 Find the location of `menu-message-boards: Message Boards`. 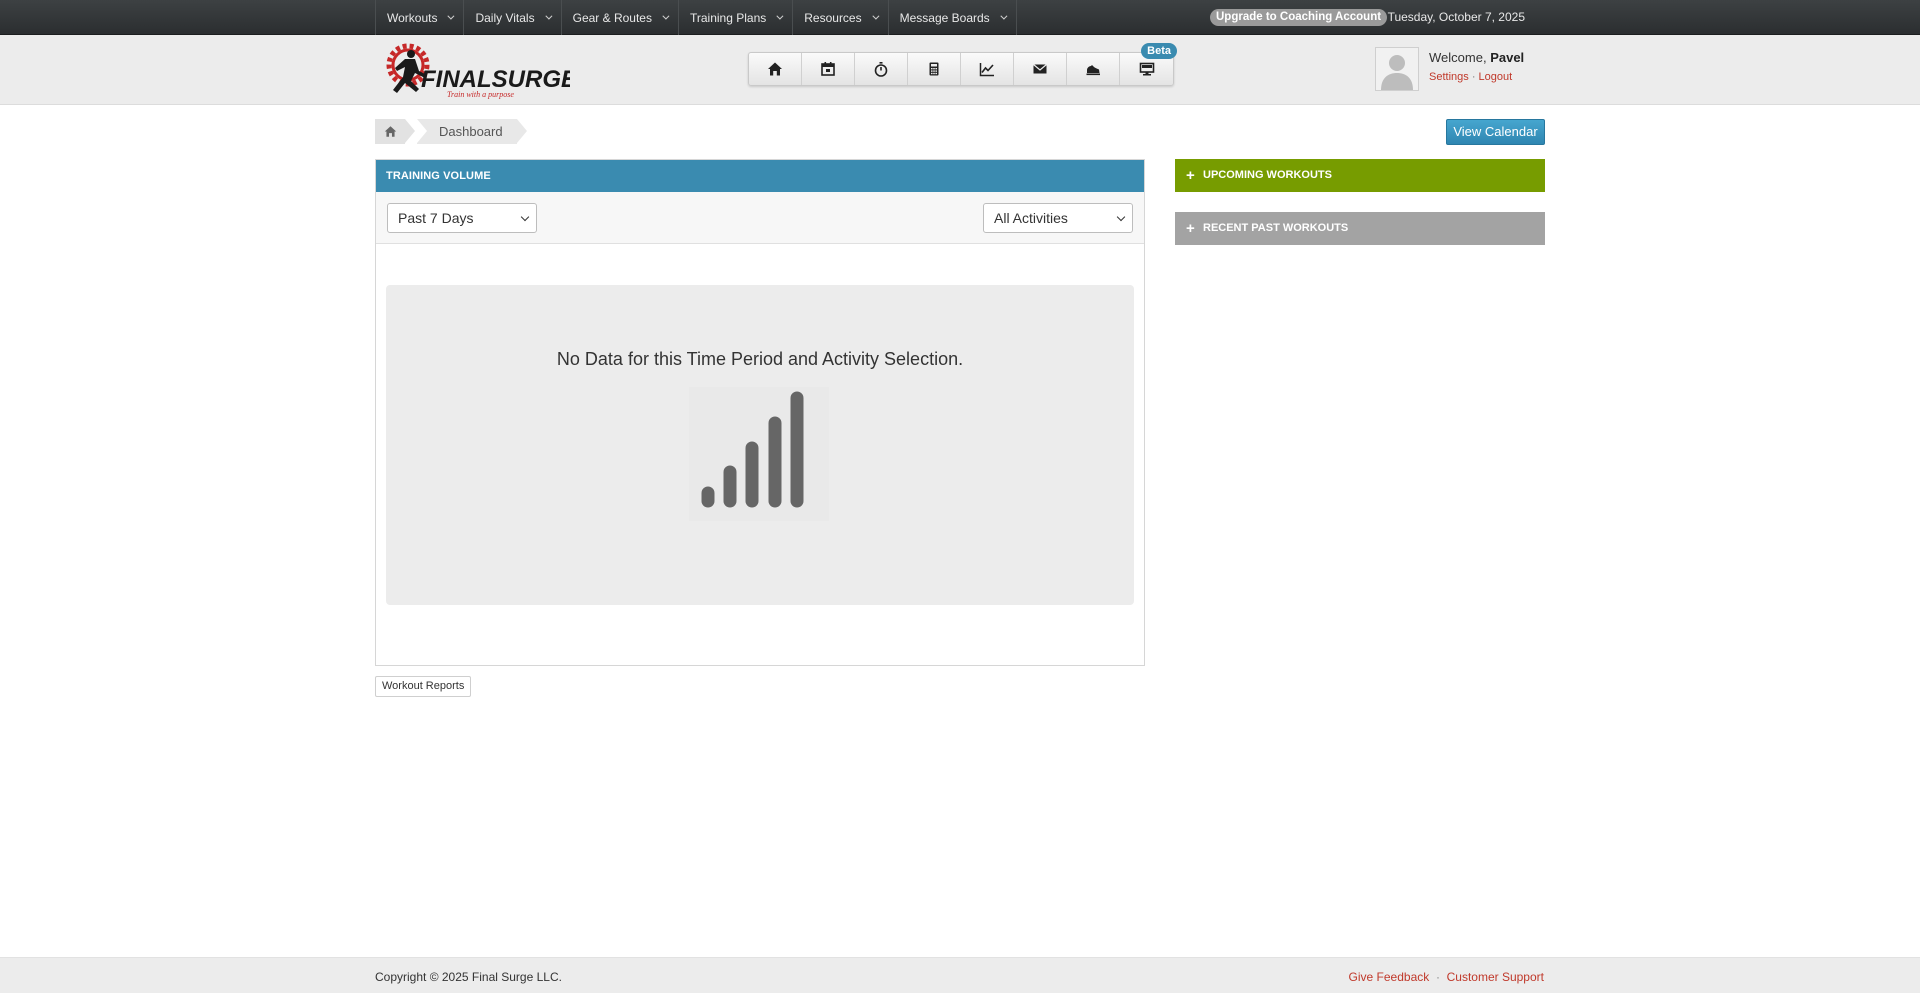

menu-message-boards: Message Boards is located at coordinates (953, 17).